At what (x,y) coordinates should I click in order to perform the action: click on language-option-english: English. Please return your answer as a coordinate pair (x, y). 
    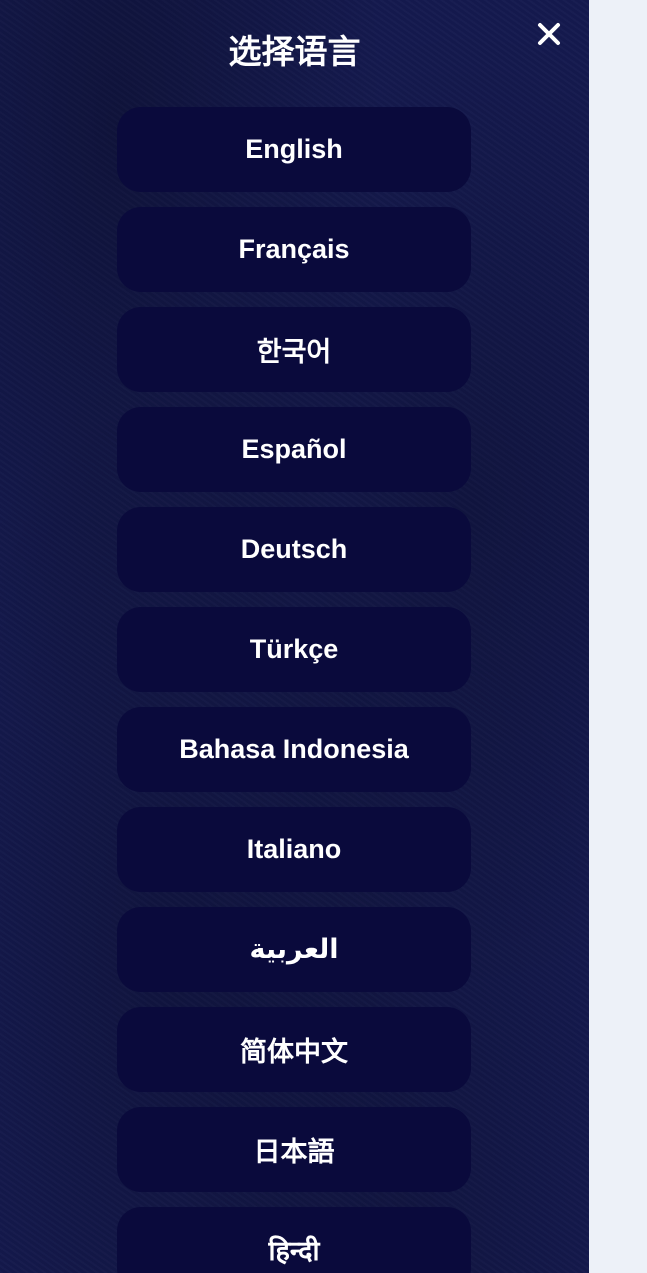
    Looking at the image, I should click on (294, 149).